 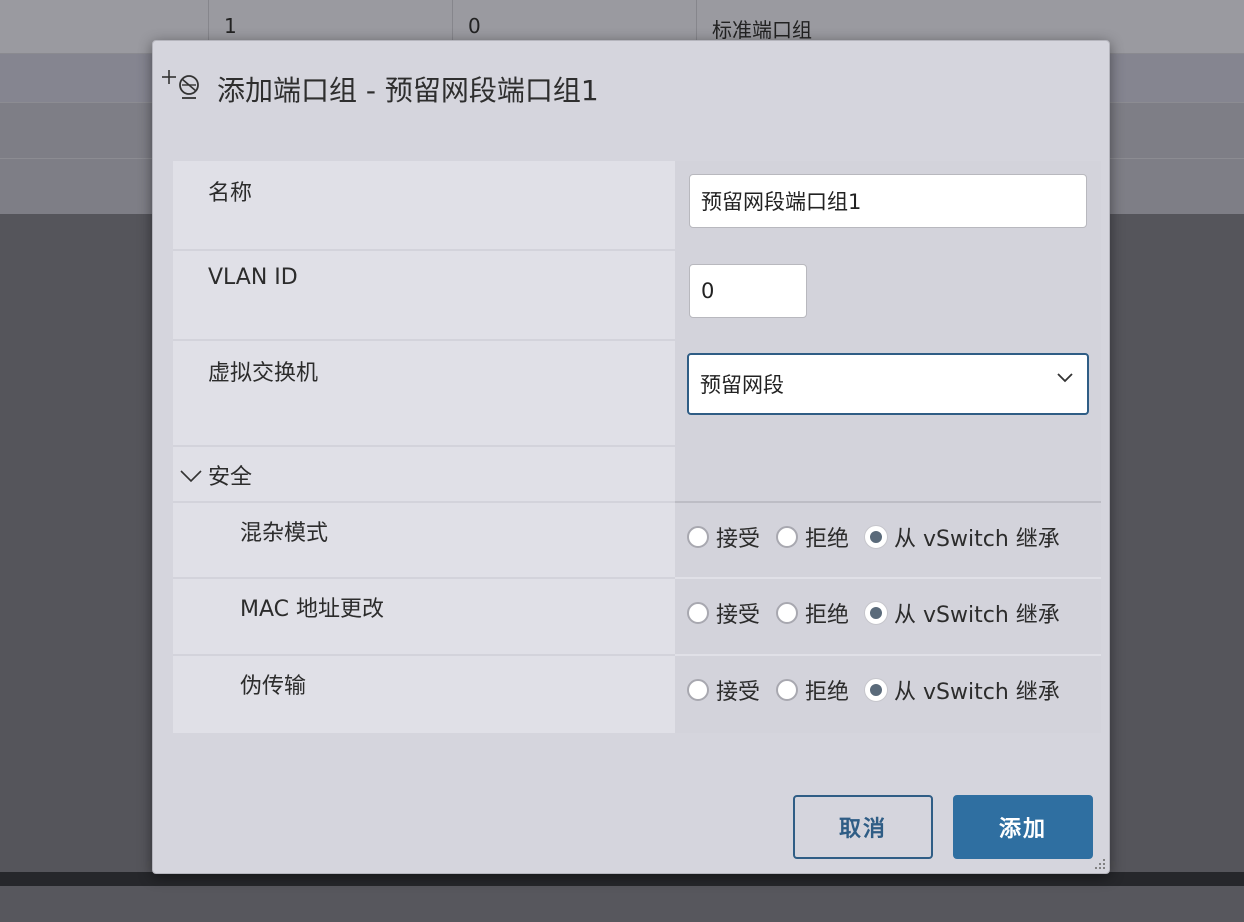 What do you see at coordinates (230, 193) in the screenshot?
I see `name-label: 名称` at bounding box center [230, 193].